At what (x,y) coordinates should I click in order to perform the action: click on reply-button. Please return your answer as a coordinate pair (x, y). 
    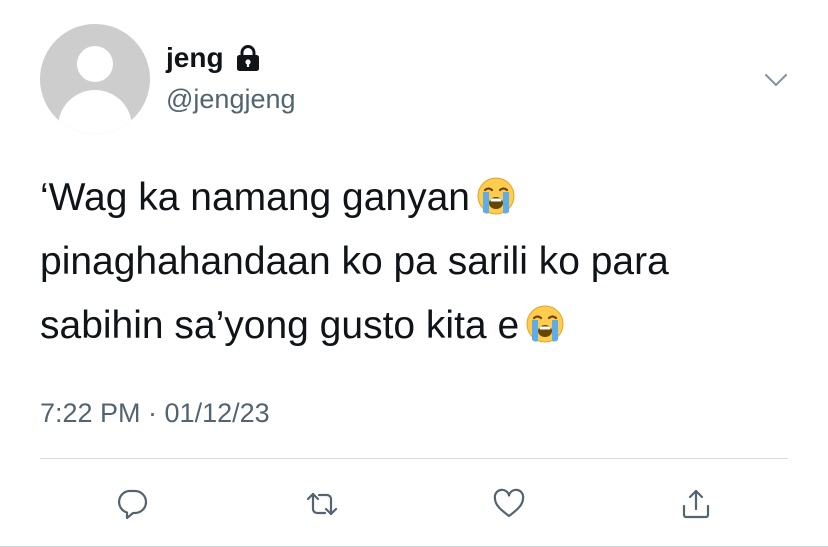
    Looking at the image, I should click on (132, 504).